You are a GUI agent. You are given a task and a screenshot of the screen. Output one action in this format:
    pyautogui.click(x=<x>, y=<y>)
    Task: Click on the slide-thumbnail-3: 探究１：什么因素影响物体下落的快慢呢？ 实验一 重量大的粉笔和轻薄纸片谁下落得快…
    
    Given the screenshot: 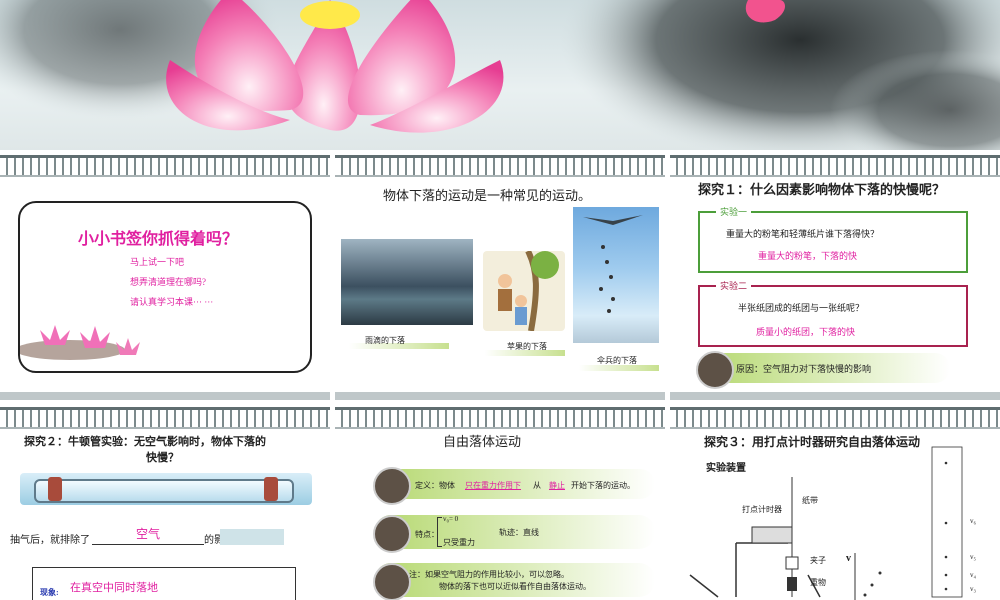 What is the action you would take?
    pyautogui.click(x=835, y=277)
    